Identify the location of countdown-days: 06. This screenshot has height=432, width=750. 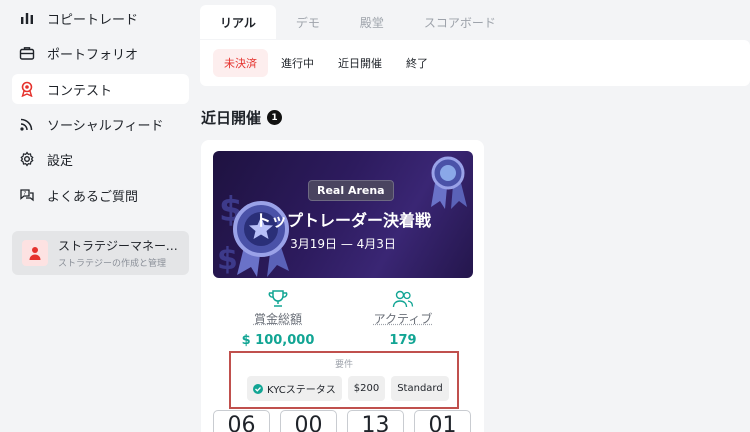
(241, 421).